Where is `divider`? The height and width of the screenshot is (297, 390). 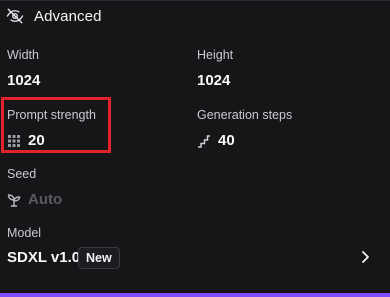
divider is located at coordinates (195, 0).